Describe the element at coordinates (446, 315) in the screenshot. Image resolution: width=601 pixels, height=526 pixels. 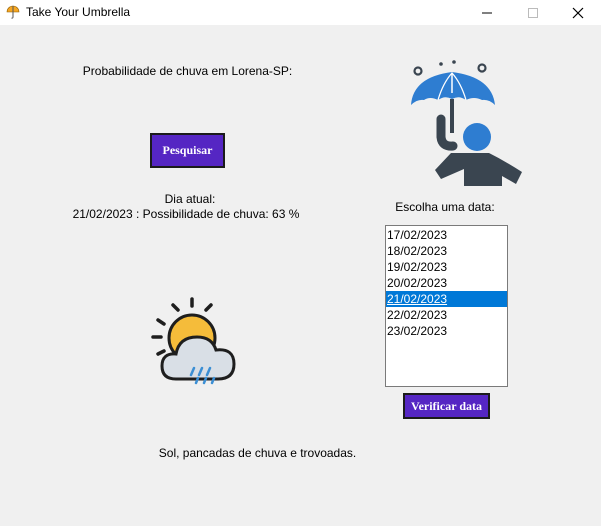
I see `list-item: 22/02/2023` at that location.